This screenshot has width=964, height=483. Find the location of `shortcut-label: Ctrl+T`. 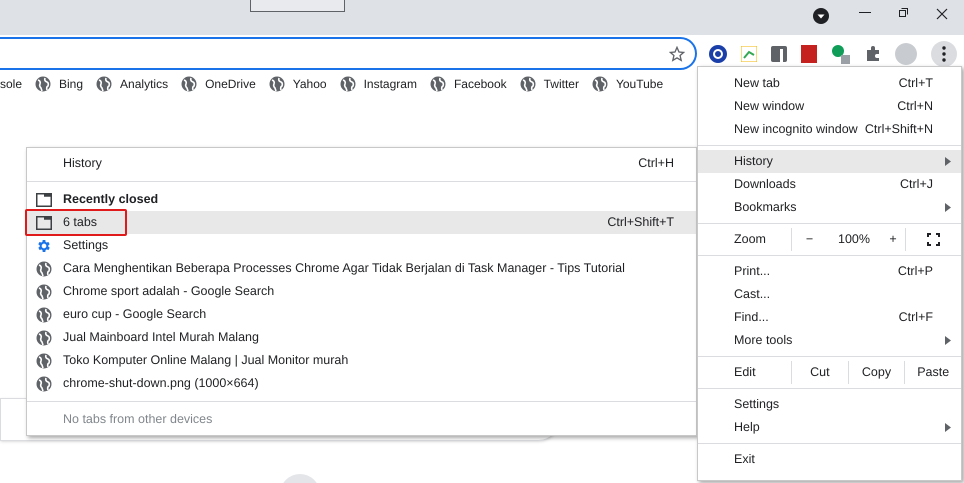

shortcut-label: Ctrl+T is located at coordinates (915, 83).